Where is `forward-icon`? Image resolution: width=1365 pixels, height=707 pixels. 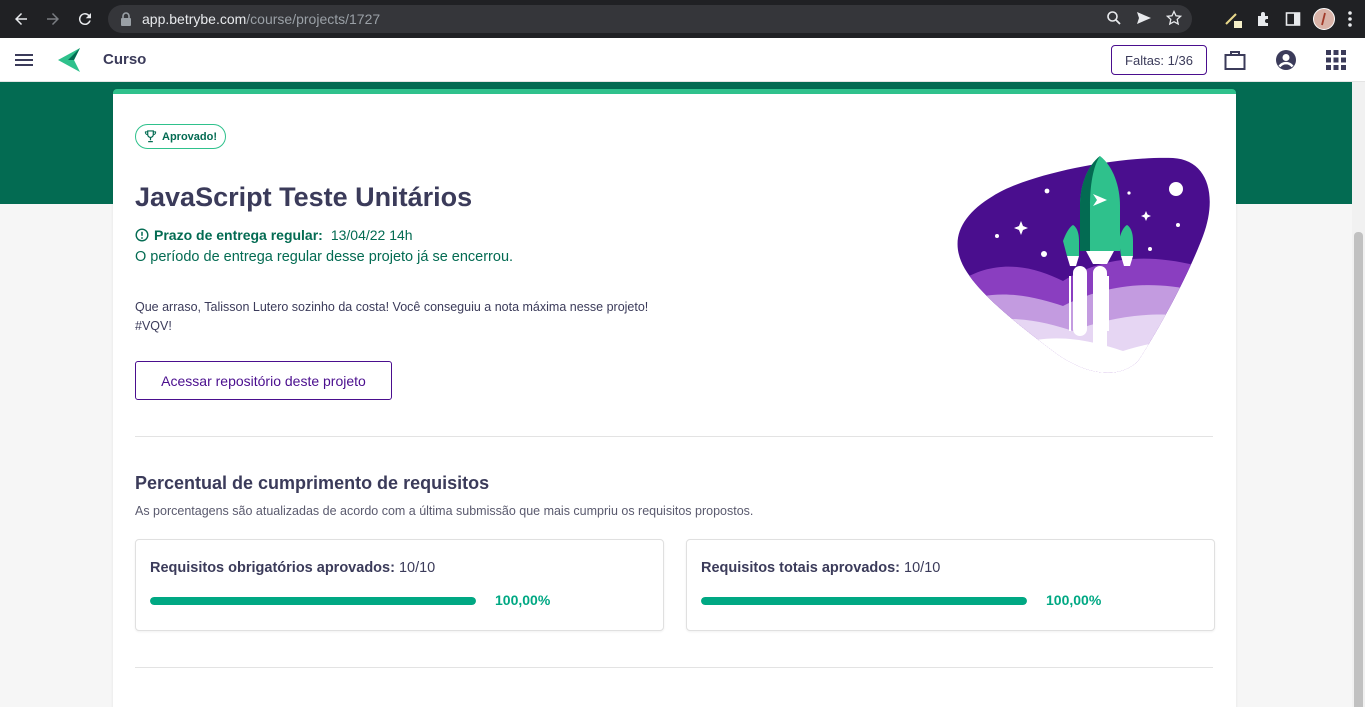
forward-icon is located at coordinates (53, 19).